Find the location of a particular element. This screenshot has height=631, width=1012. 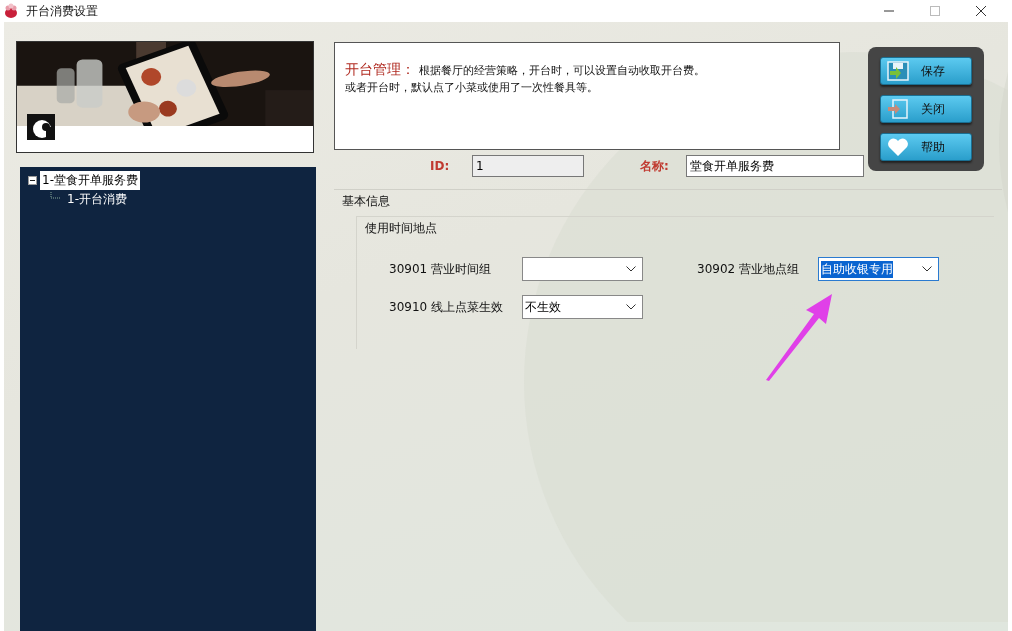

tree-item: 1-开台消费 is located at coordinates (97, 199).